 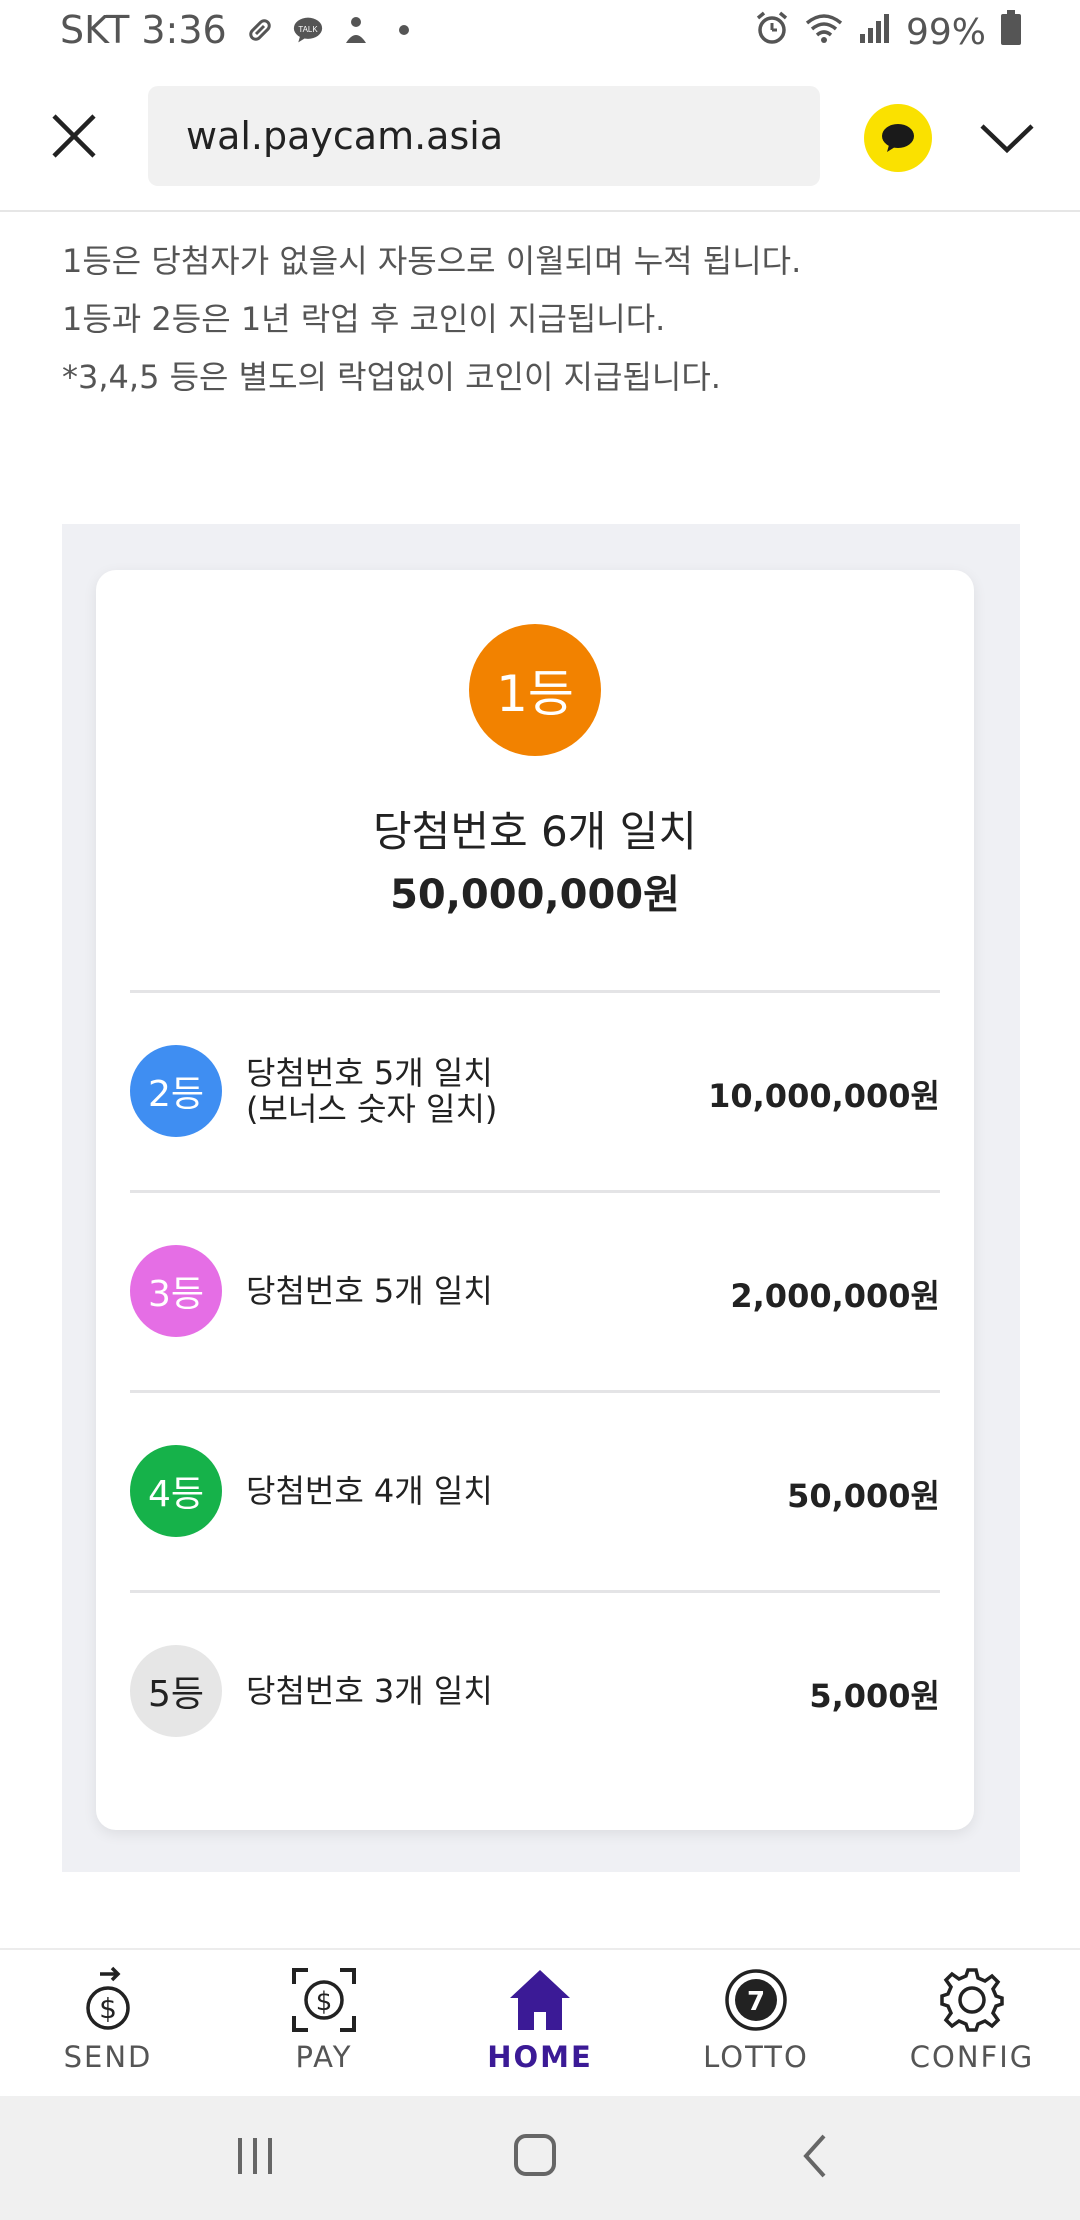 I want to click on lotto-ball-icon: 7, so click(x=756, y=2000).